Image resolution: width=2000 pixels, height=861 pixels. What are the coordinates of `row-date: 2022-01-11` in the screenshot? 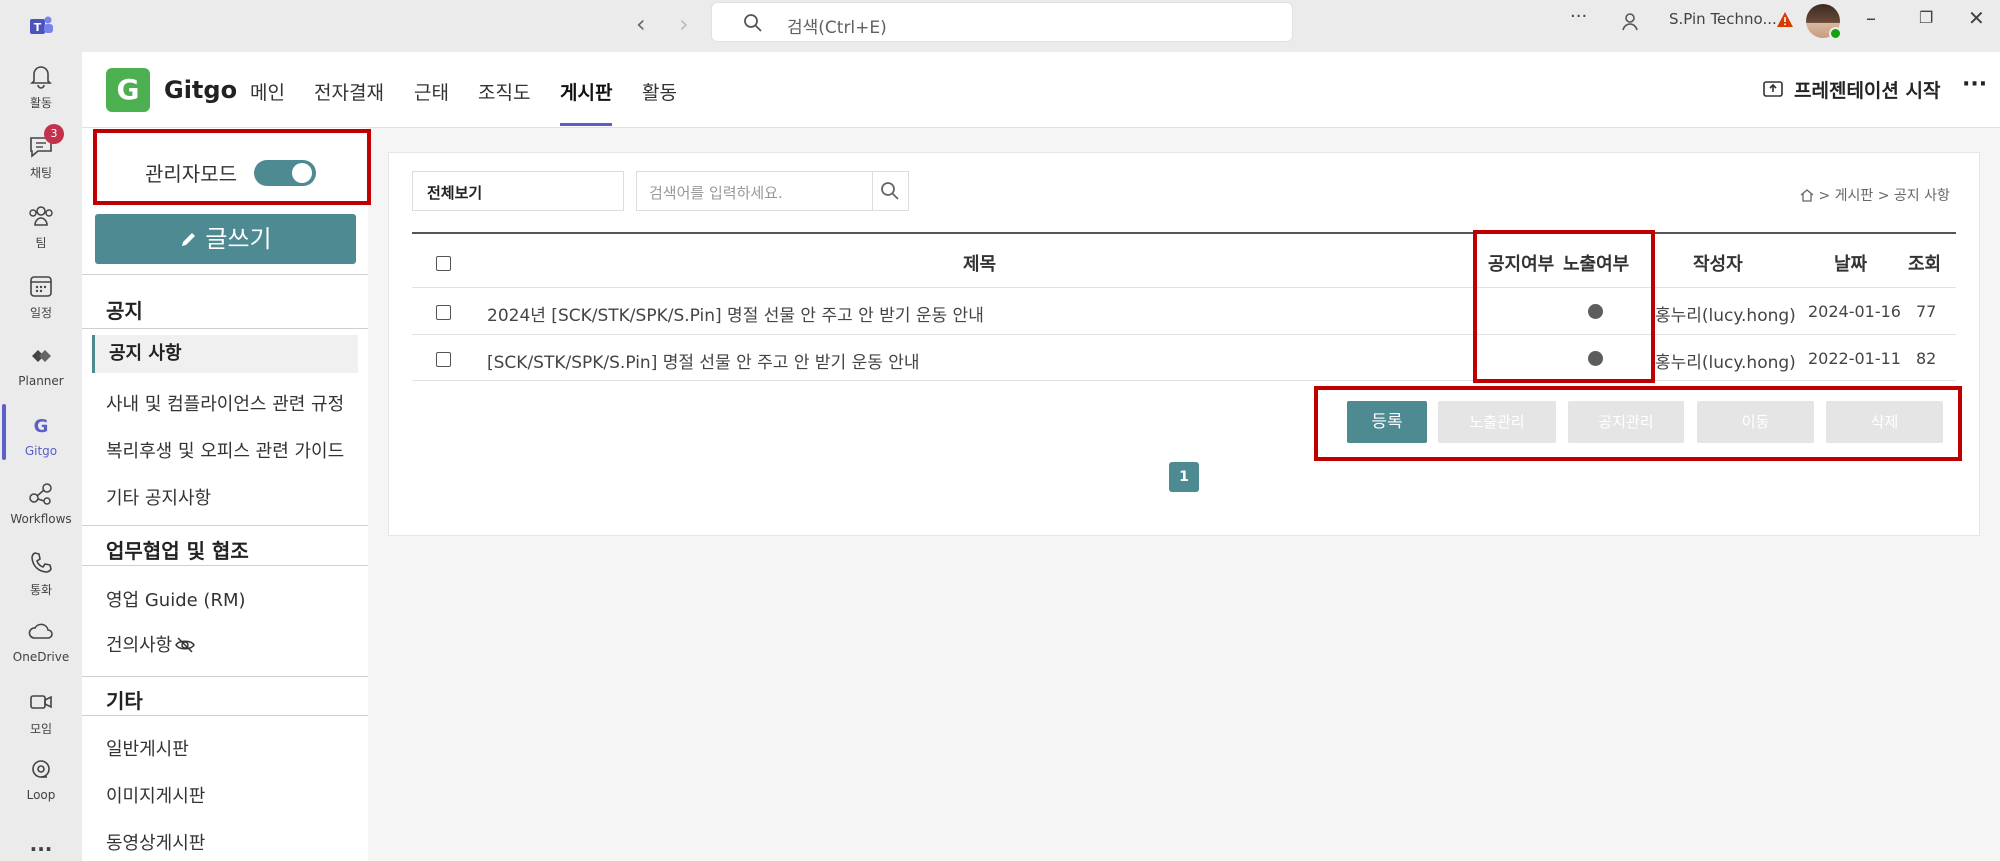 It's located at (1854, 358).